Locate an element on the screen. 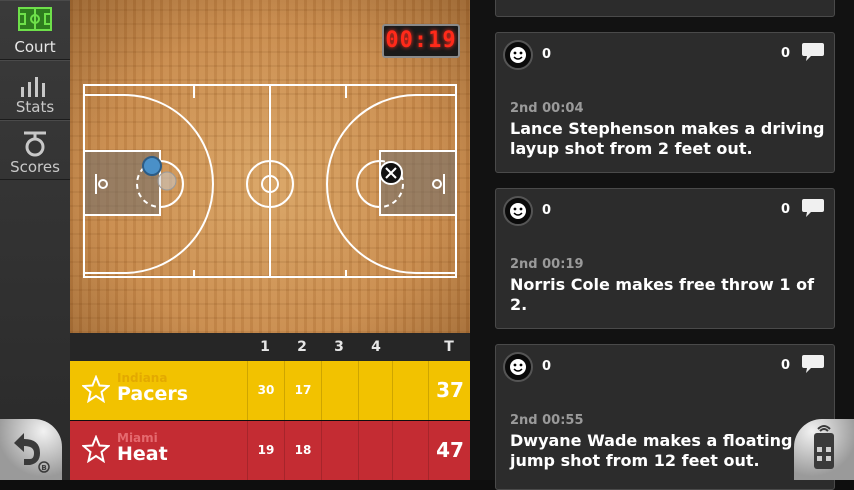 Image resolution: width=854 pixels, height=490 pixels. shot-marker-missed is located at coordinates (391, 173).